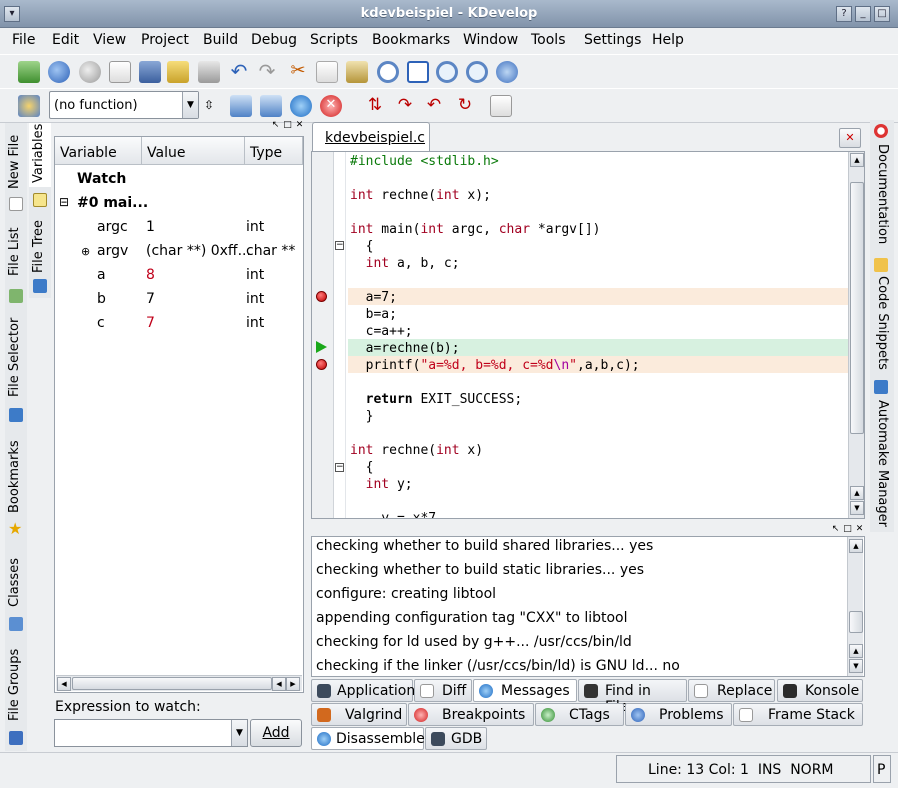 This screenshot has width=898, height=788. I want to click on tab-automake-manager: Automake Manager, so click(881, 464).